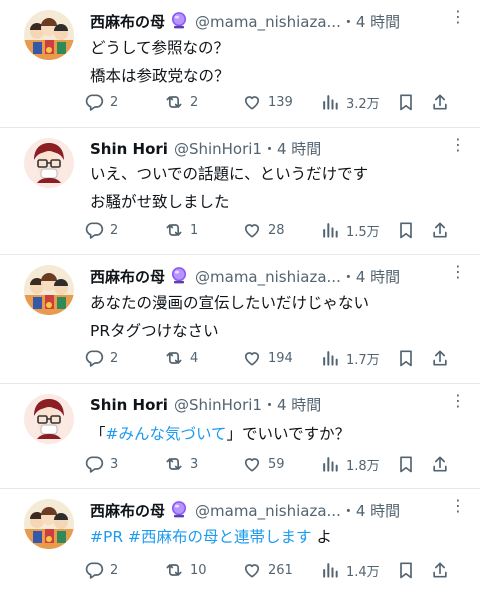 The image size is (480, 593). What do you see at coordinates (280, 317) in the screenshot?
I see `tweet-text: あなたの漫画の宣伝したいだけじゃない PRタグつけなさい` at bounding box center [280, 317].